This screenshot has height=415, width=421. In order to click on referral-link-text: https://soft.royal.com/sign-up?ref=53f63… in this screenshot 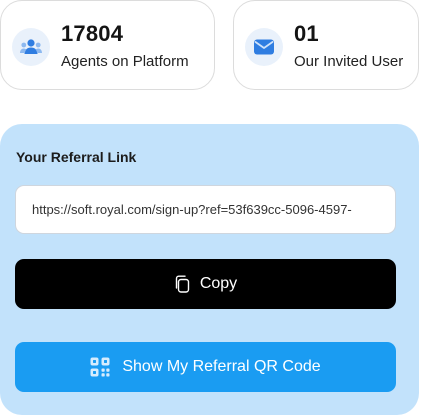, I will do `click(192, 209)`.